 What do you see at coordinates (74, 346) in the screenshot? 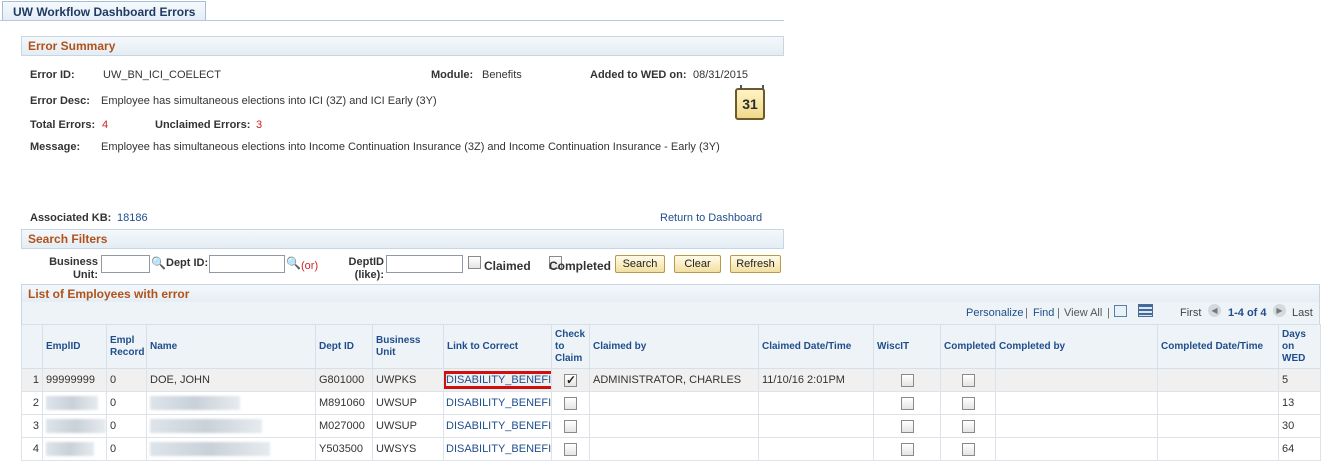
I see `column-header-emplid: EmplID` at bounding box center [74, 346].